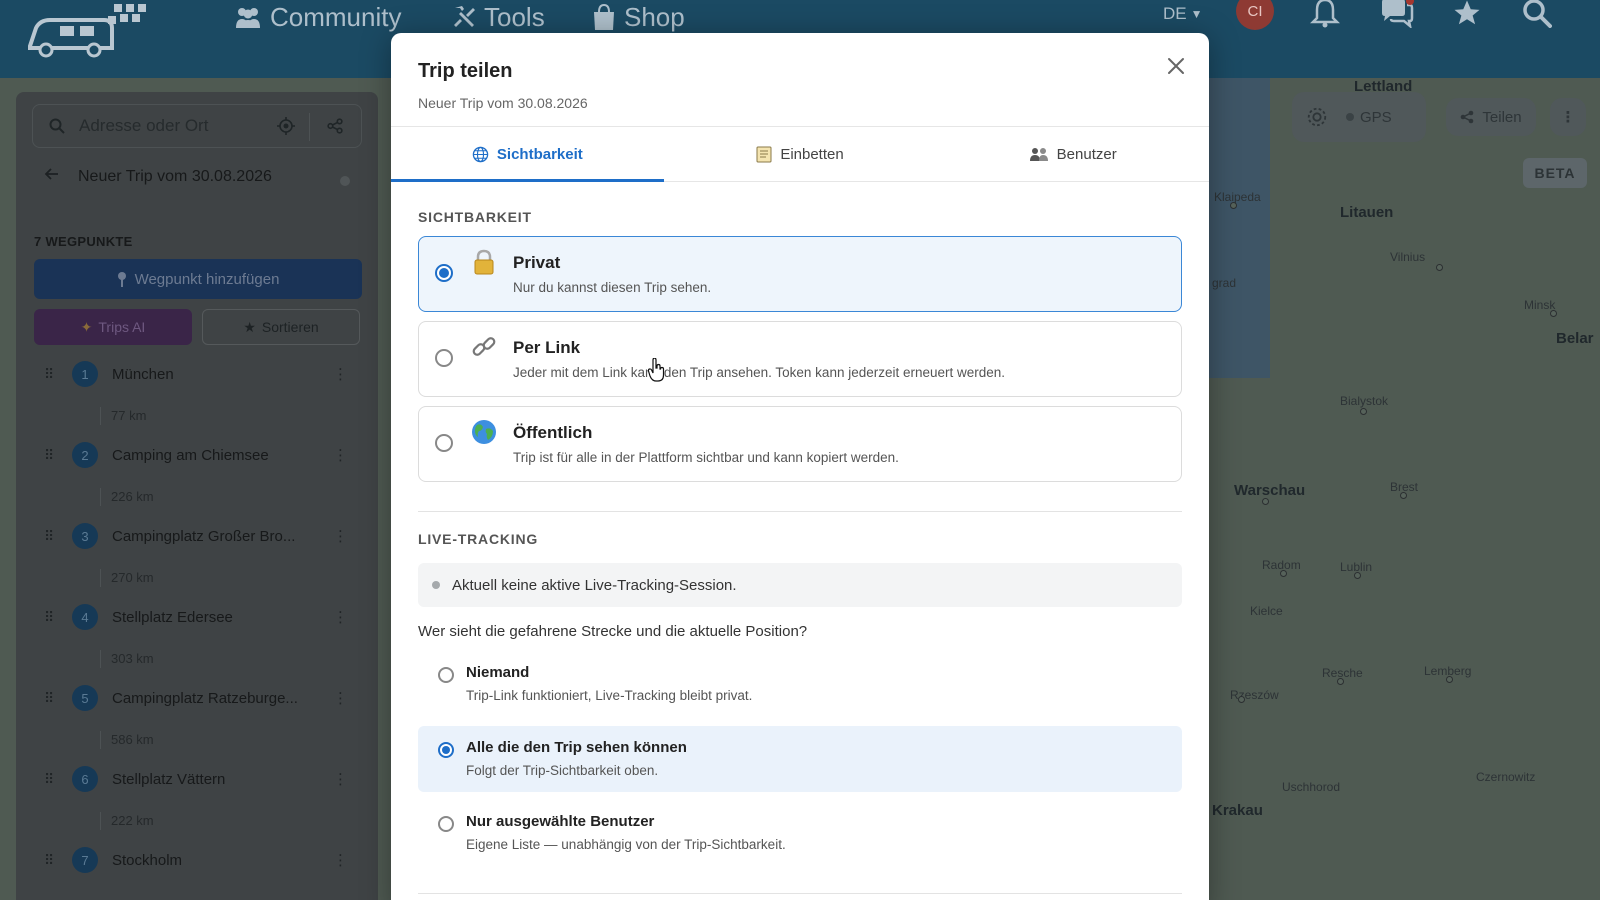  I want to click on status-dot, so click(436, 585).